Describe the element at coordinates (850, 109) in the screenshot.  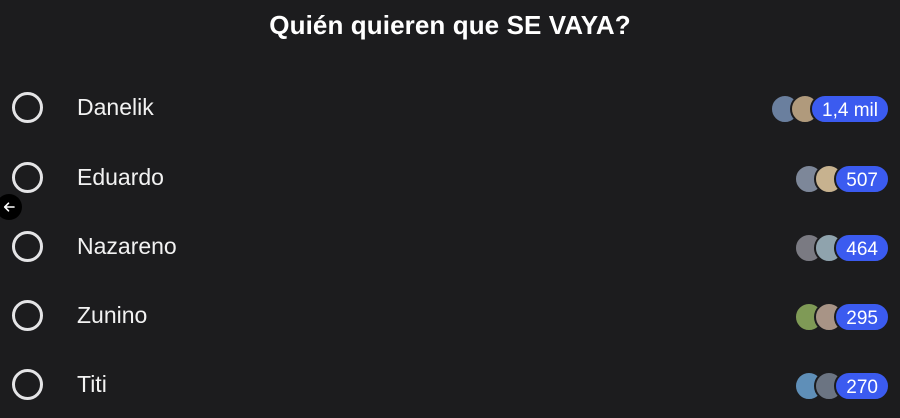
I see `vote-count-badge: 1,4 mil` at that location.